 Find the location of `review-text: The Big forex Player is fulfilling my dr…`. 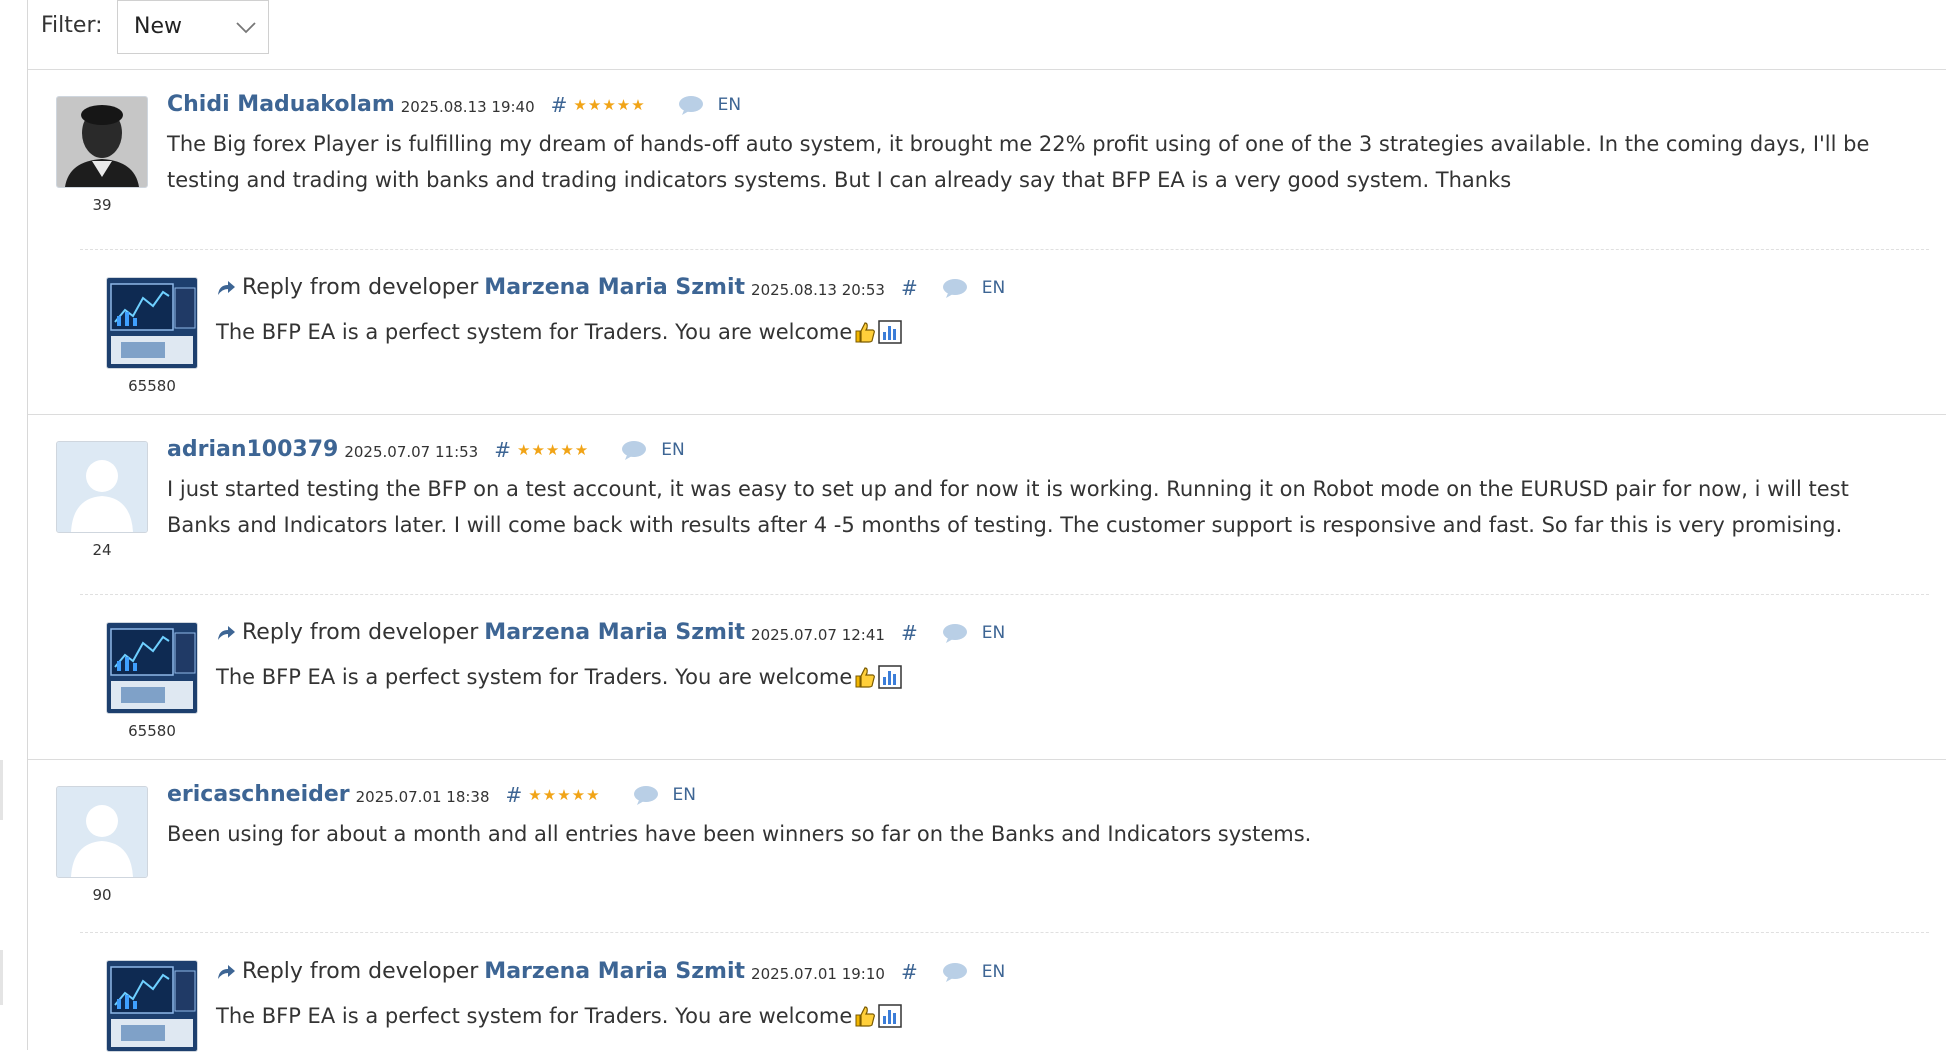

review-text: The Big forex Player is fulfilling my dr… is located at coordinates (1018, 162).